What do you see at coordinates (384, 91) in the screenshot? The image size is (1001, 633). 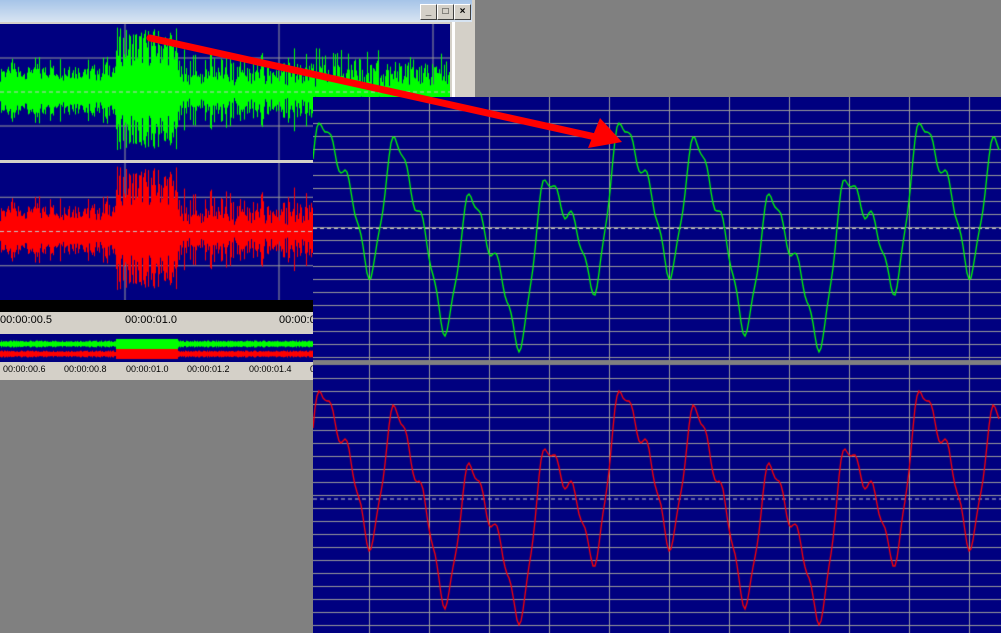 I see `red-arrow-annotation` at bounding box center [384, 91].